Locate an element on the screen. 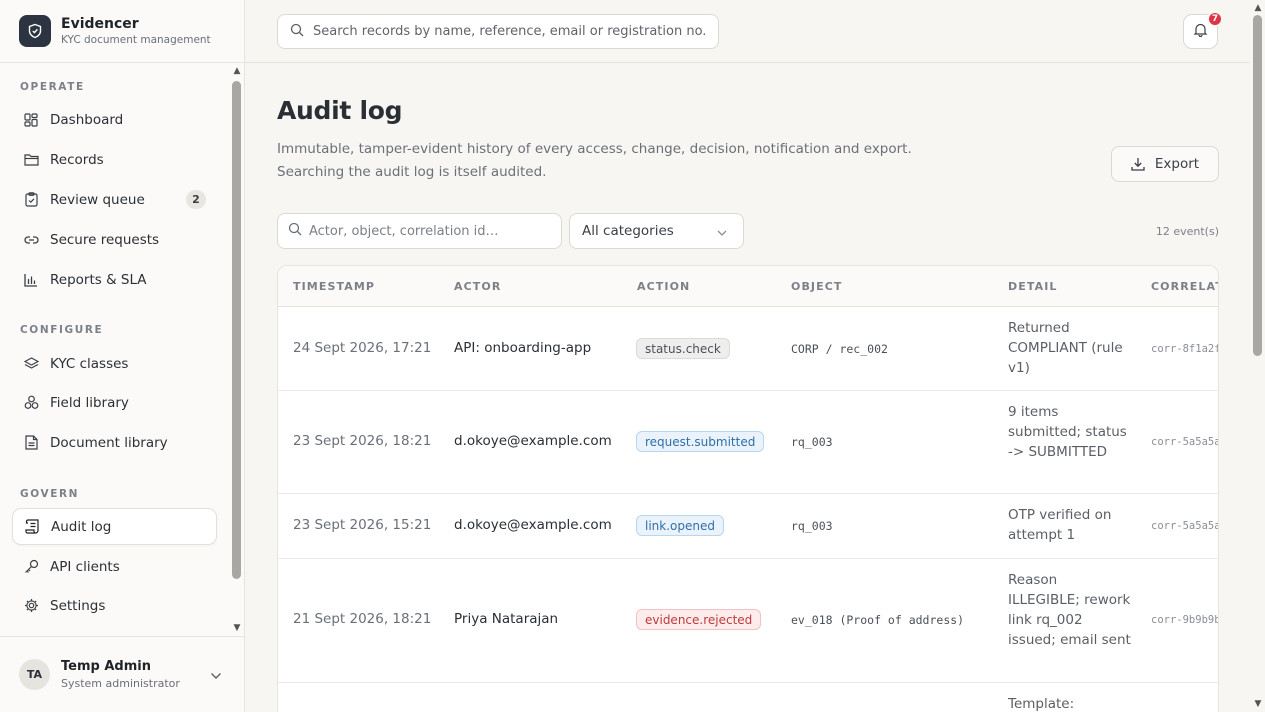 The image size is (1265, 712). sidebar-scrollbar: ▲ ▼ is located at coordinates (237, 349).